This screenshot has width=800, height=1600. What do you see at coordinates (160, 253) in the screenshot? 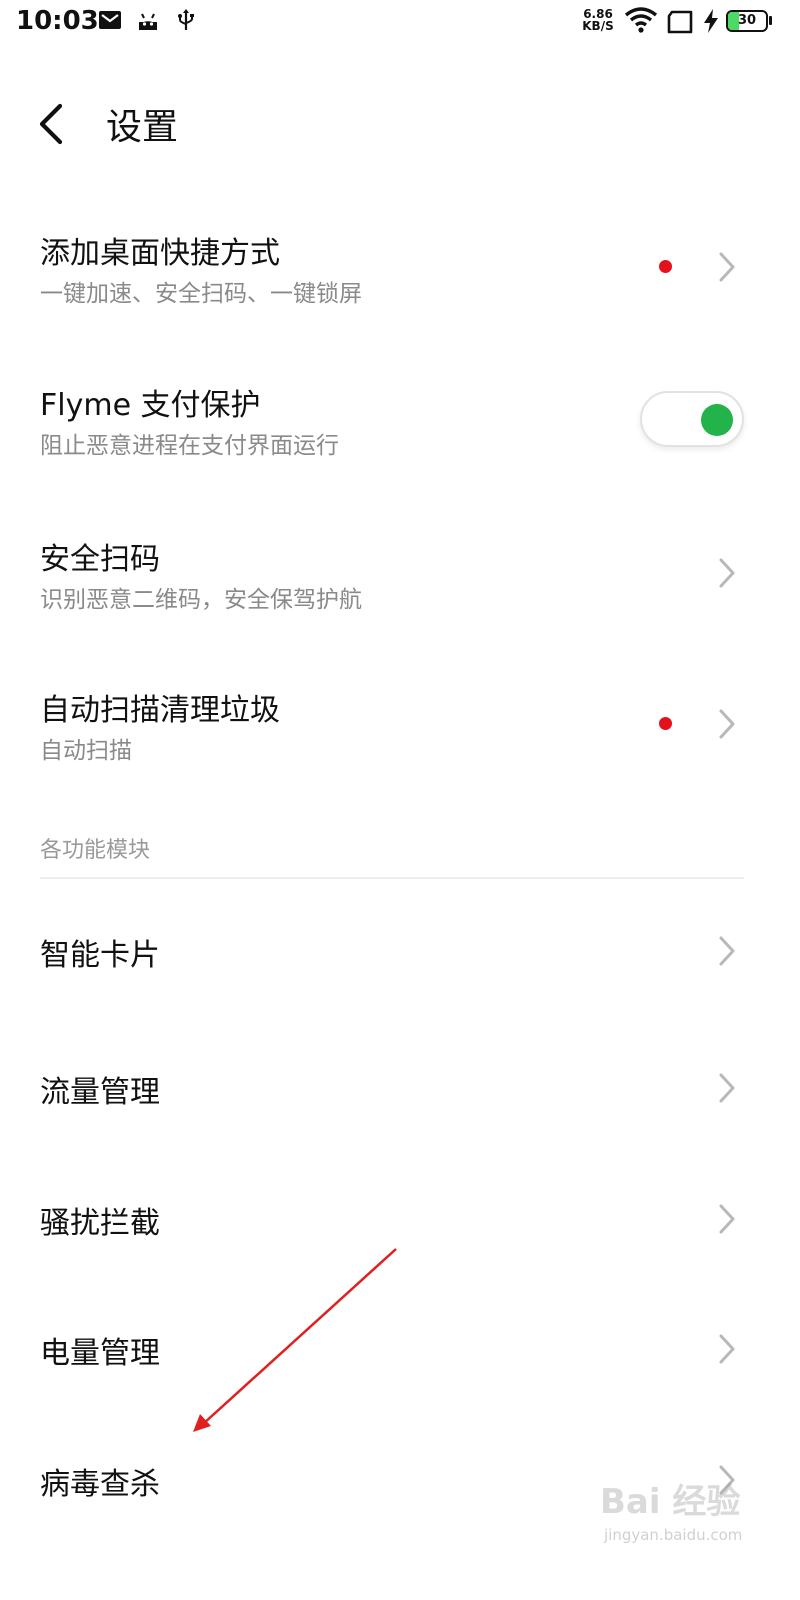
I see `item-title: 添加桌面快捷方式` at bounding box center [160, 253].